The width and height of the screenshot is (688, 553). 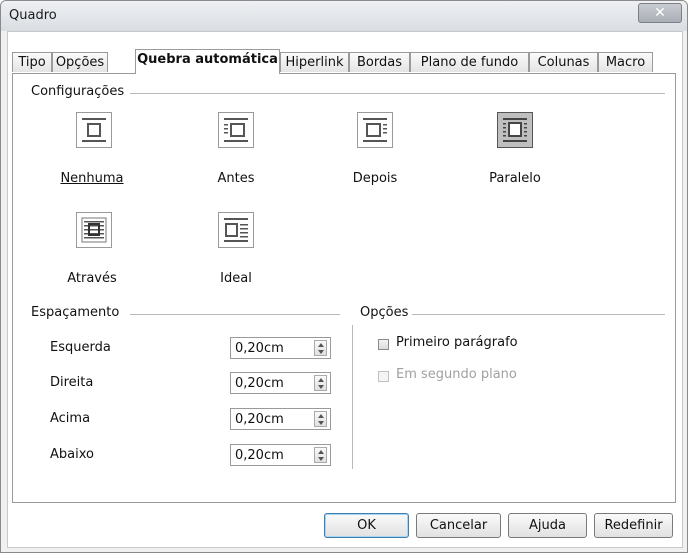 What do you see at coordinates (80, 91) in the screenshot?
I see `settings-label: Configurações` at bounding box center [80, 91].